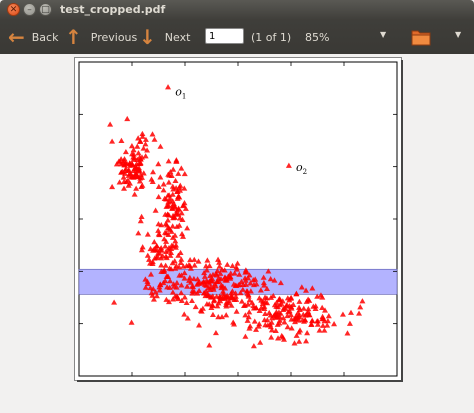 This screenshot has height=413, width=474. Describe the element at coordinates (73, 37) in the screenshot. I see `arrow-up-icon: ↑` at that location.